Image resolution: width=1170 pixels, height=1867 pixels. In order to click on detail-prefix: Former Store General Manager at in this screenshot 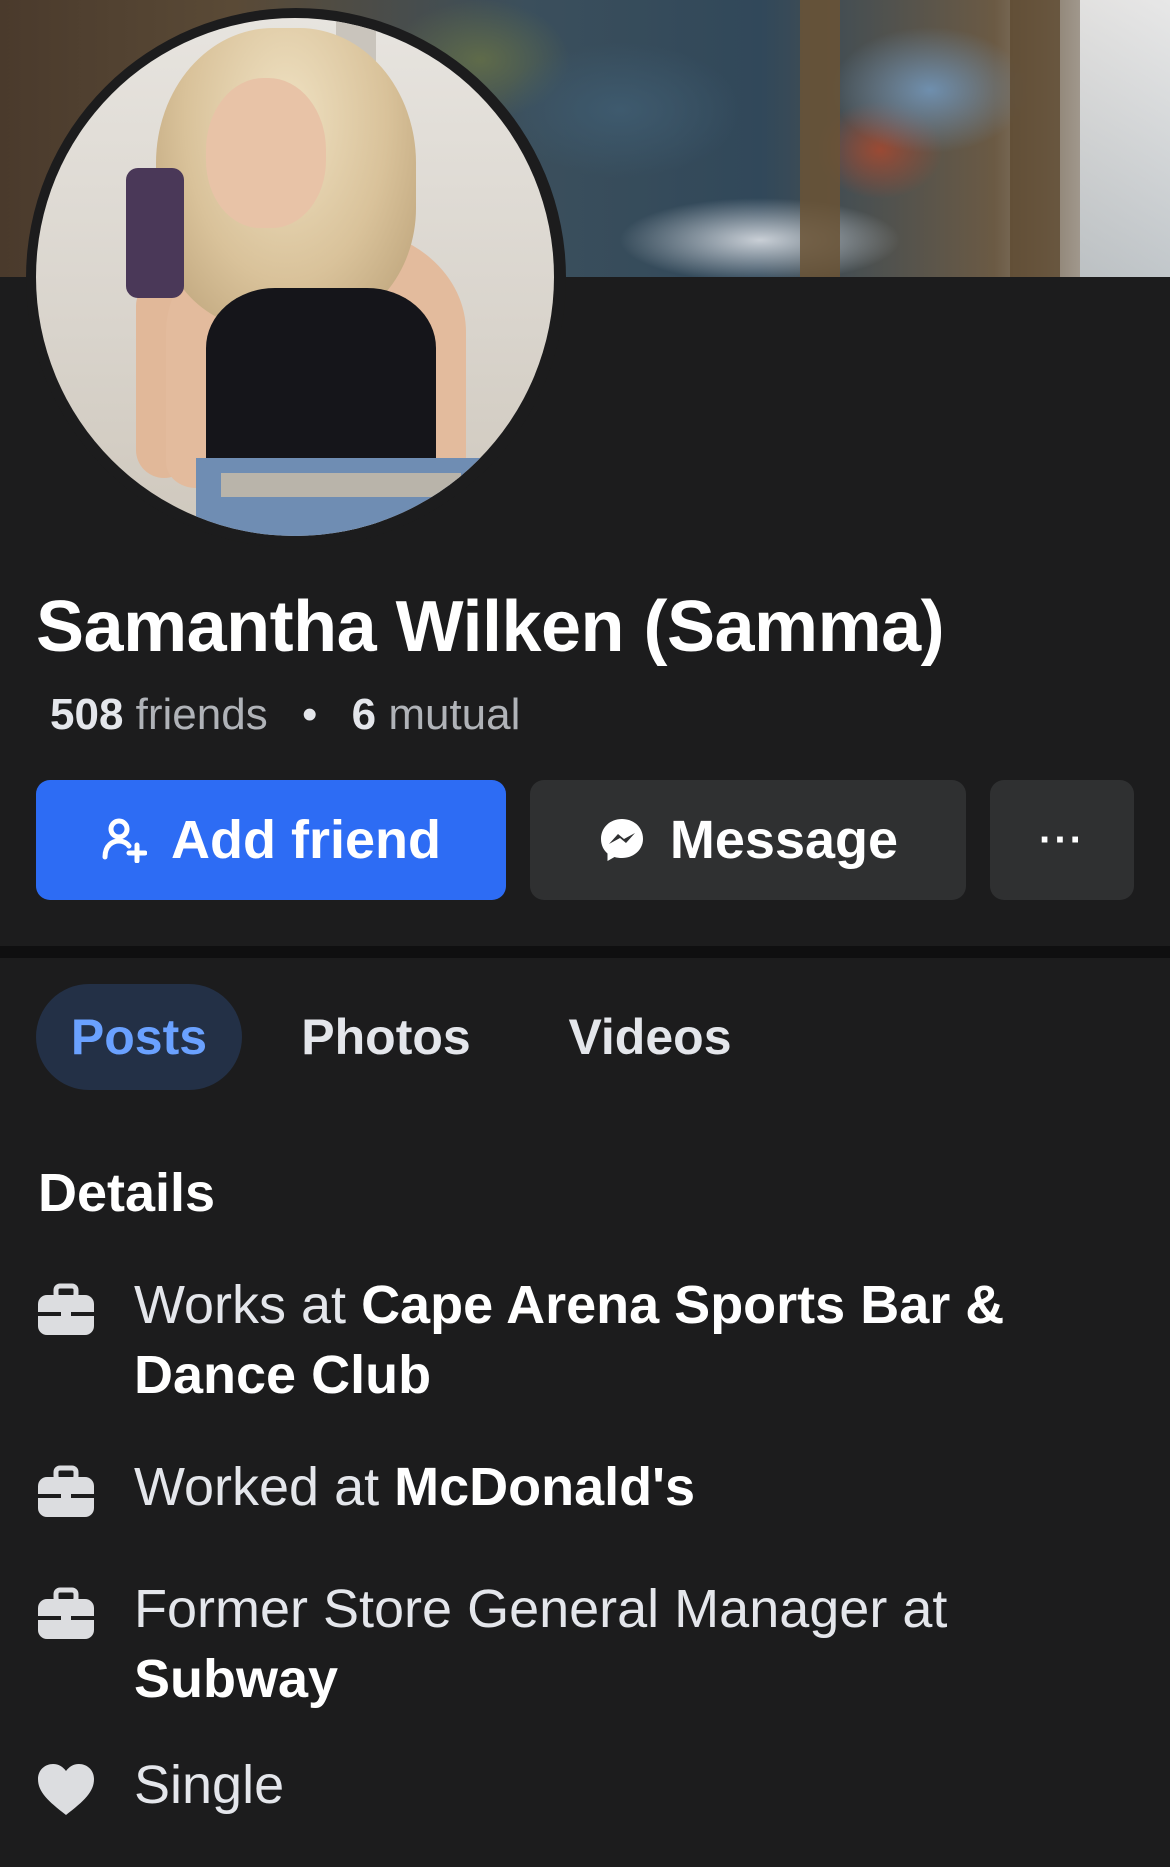, I will do `click(541, 1609)`.